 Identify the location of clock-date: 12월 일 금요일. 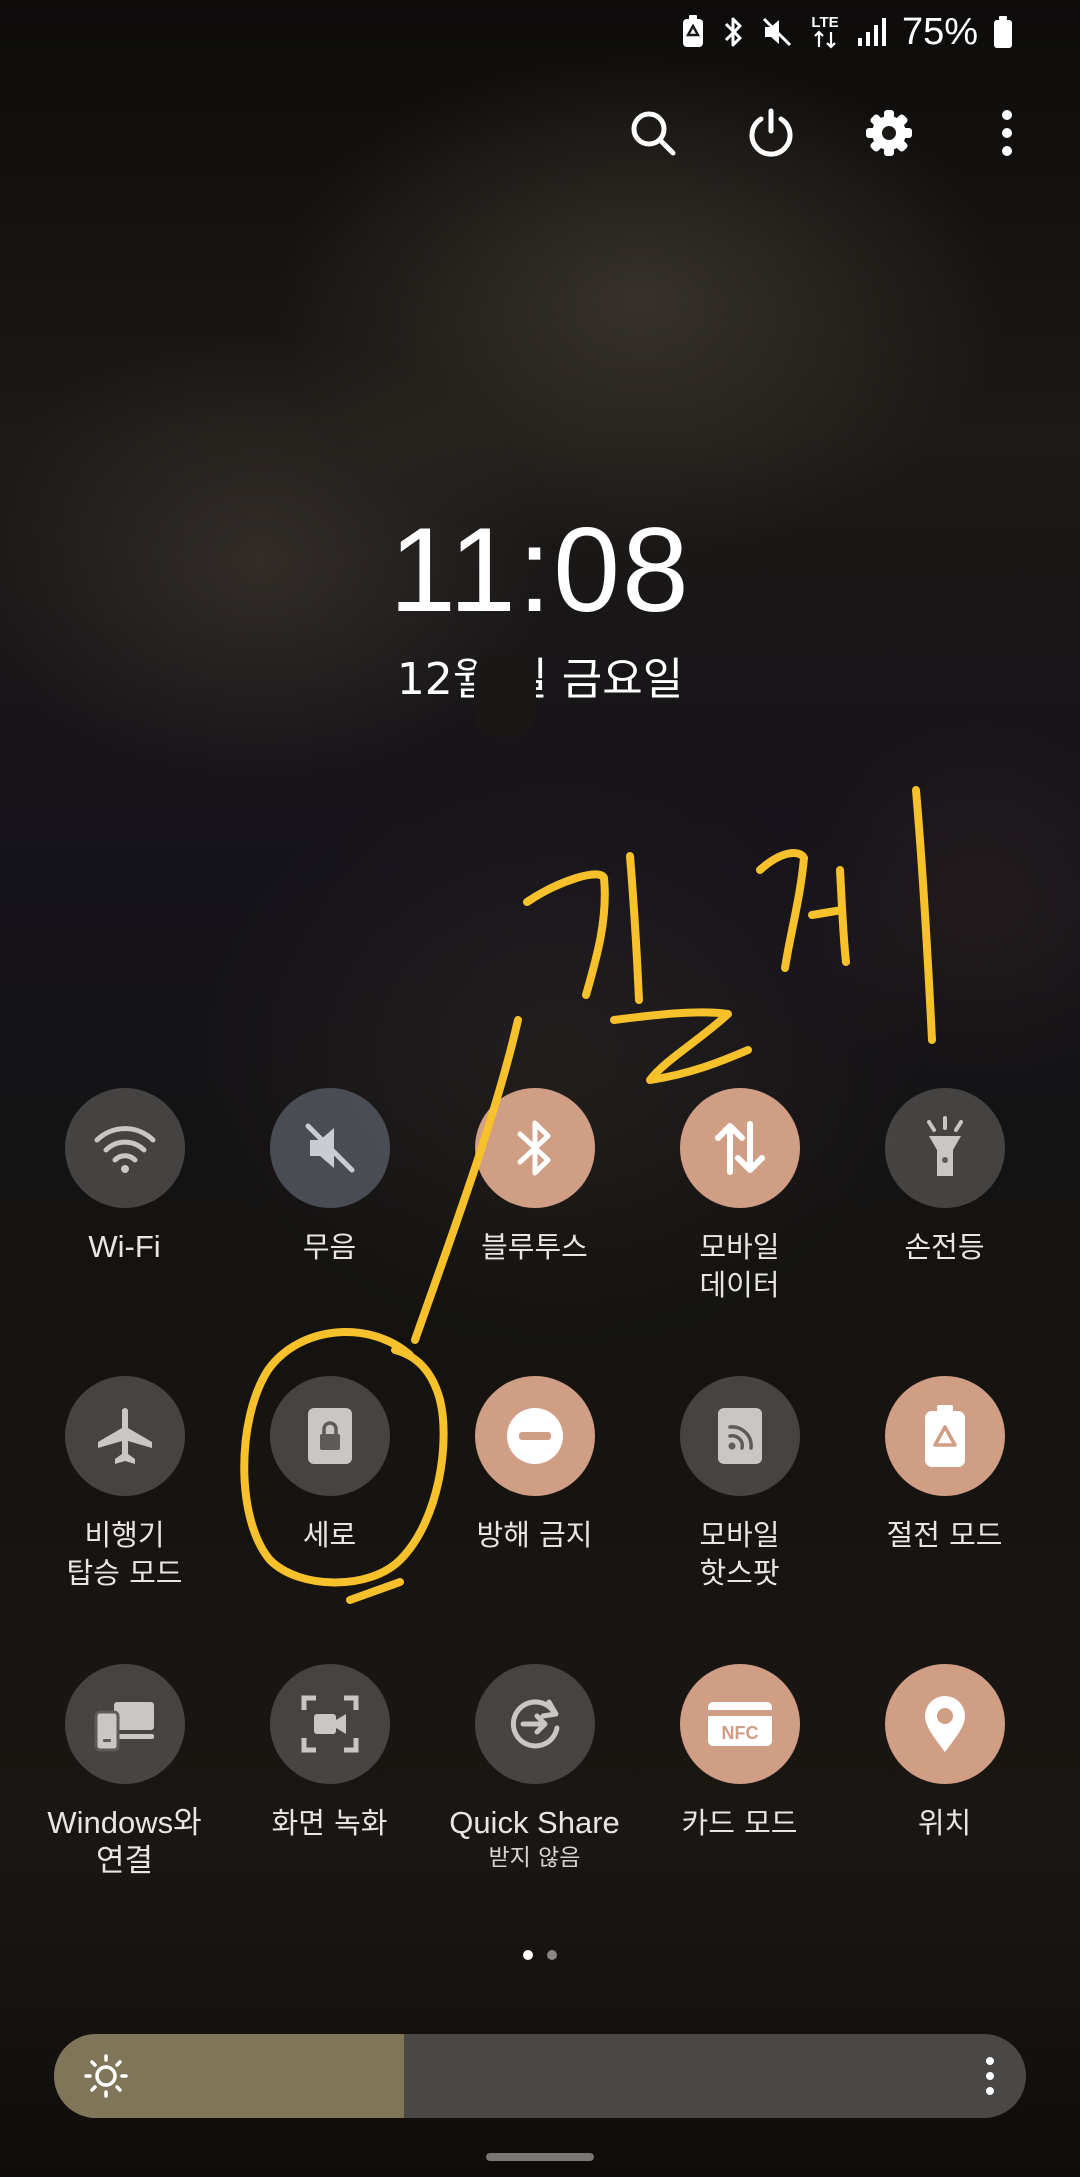
(540, 680).